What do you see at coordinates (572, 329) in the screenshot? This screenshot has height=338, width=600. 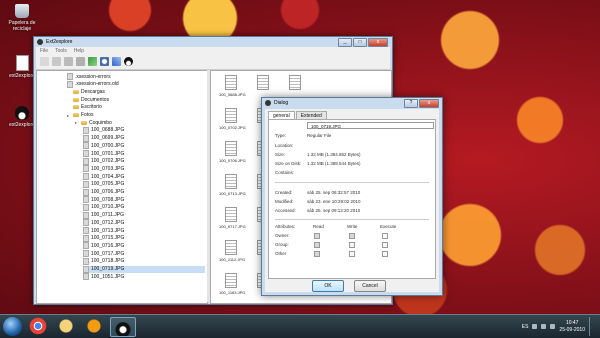 I see `clock-date: 25-09-2010` at bounding box center [572, 329].